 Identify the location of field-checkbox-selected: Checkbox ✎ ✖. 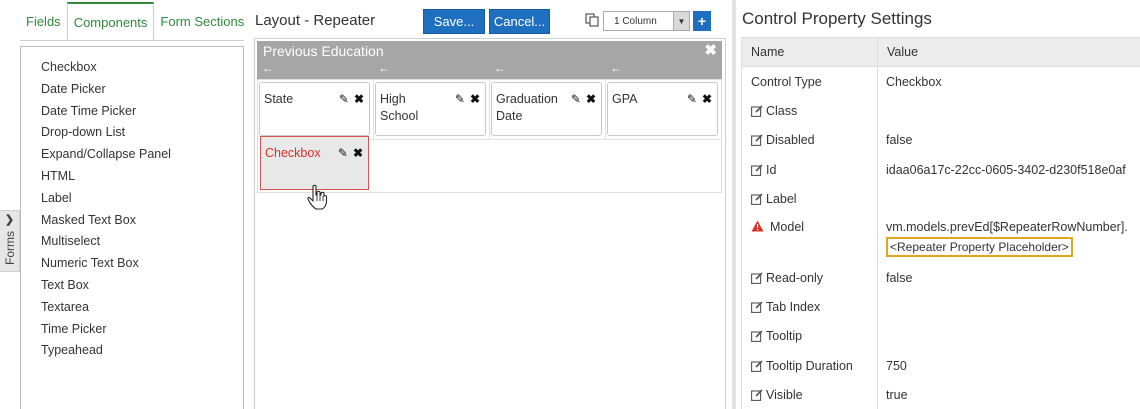
(314, 163).